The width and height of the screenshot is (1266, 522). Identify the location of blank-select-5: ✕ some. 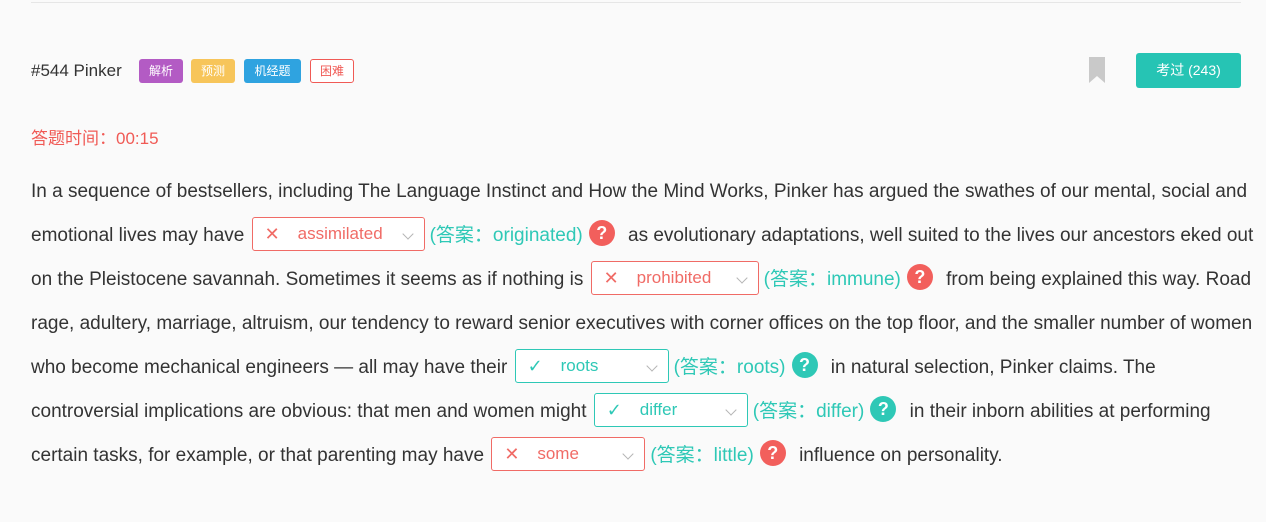
(568, 453).